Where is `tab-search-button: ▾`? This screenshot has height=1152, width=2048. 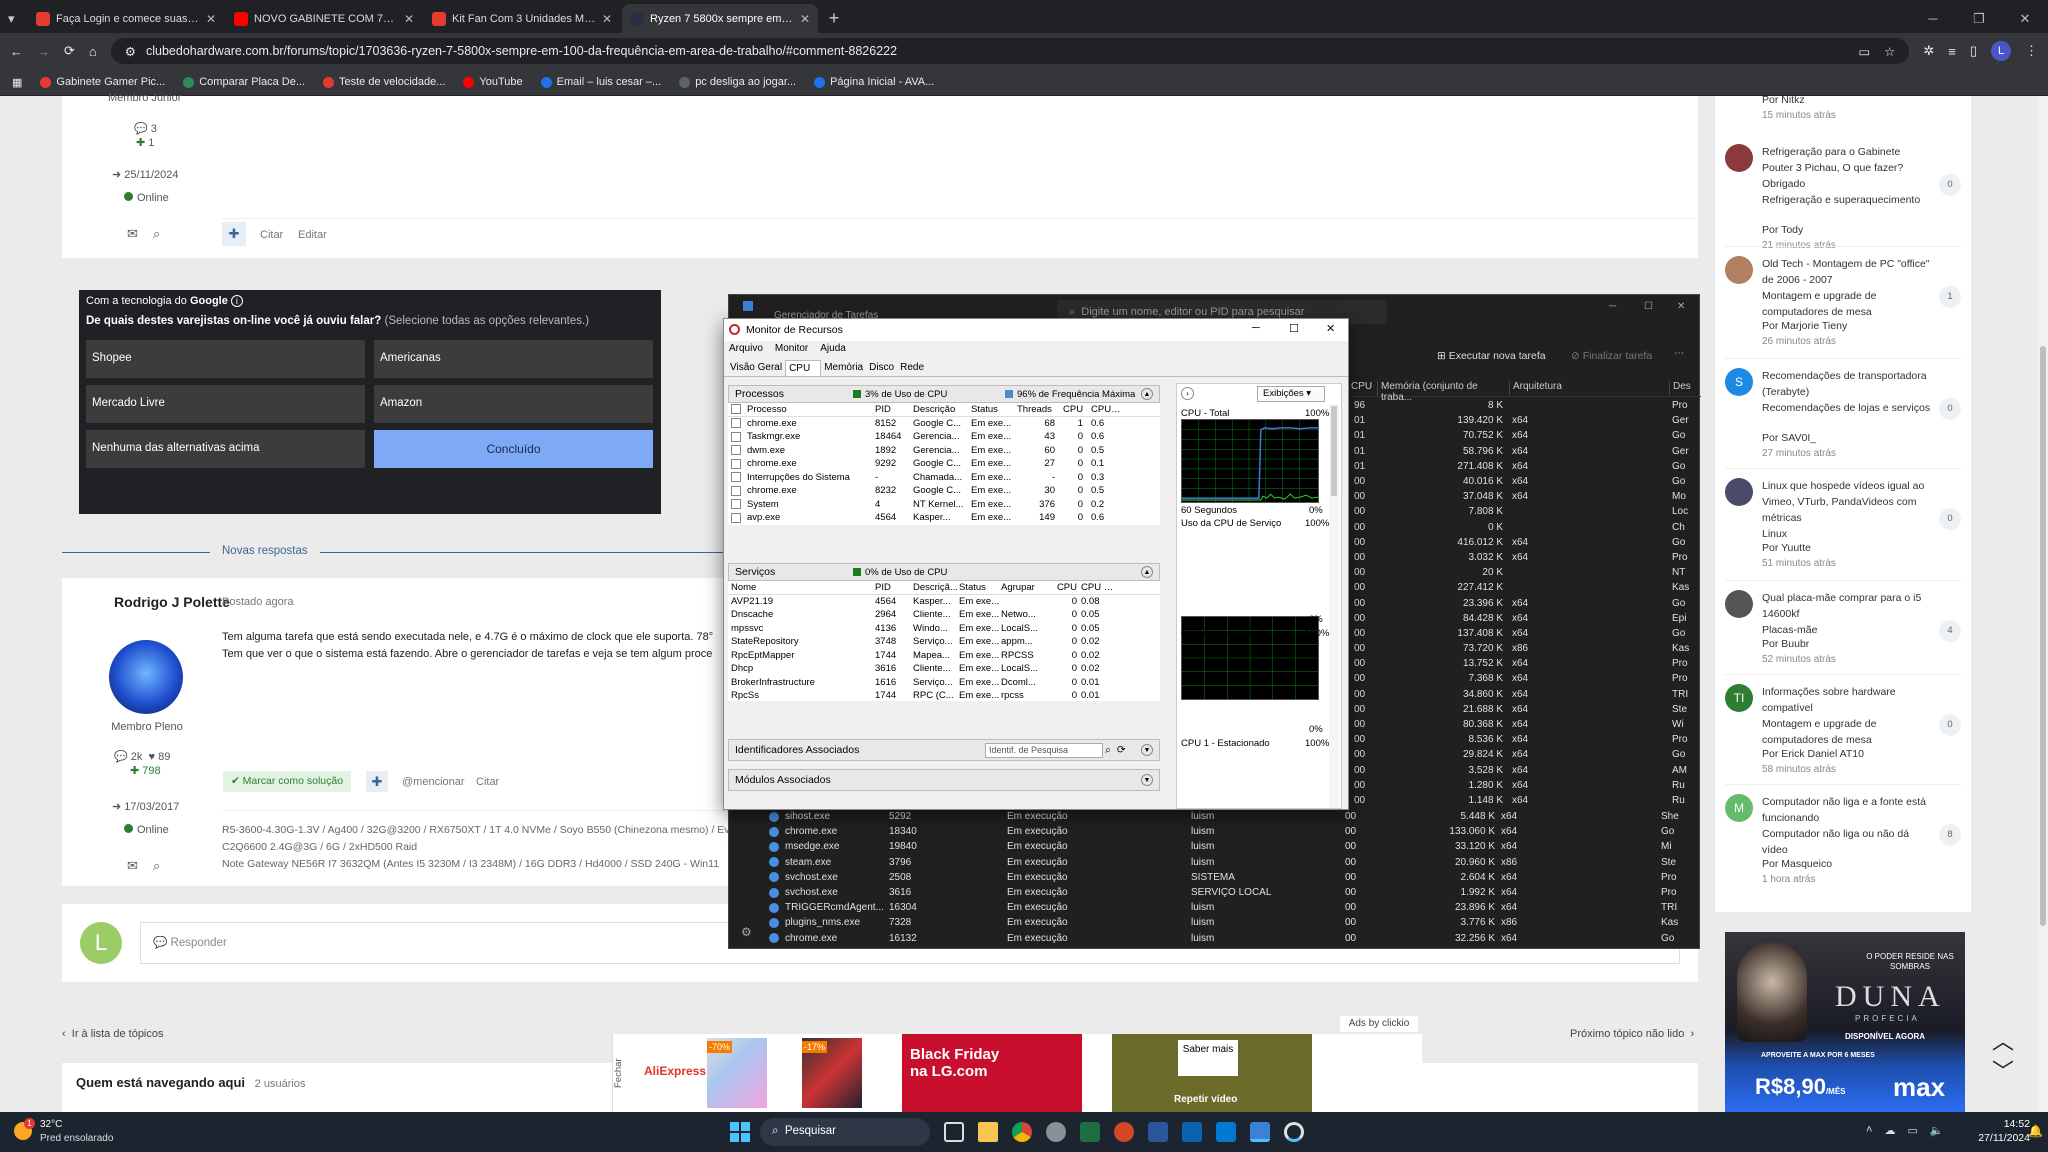
tab-search-button: ▾ is located at coordinates (18, 18).